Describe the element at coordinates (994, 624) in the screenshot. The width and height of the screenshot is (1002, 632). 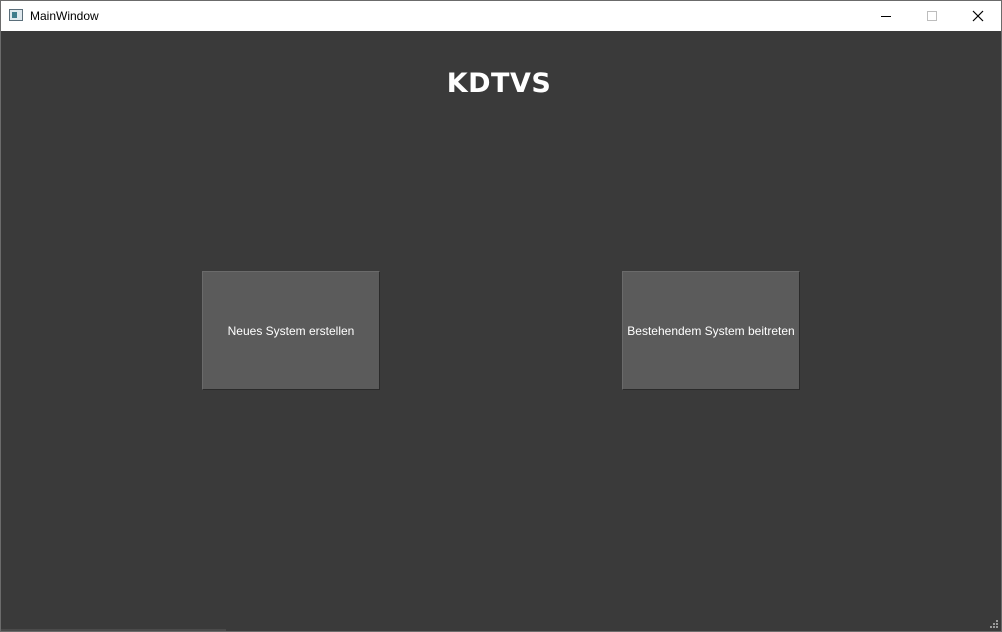
I see `resize-grip-icon` at that location.